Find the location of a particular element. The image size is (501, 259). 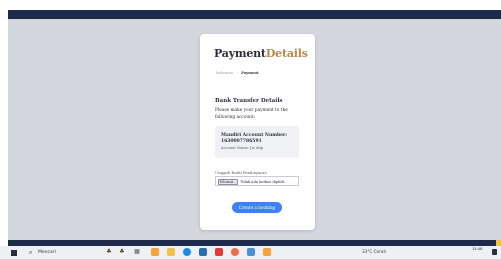

vscode-icon is located at coordinates (251, 252).